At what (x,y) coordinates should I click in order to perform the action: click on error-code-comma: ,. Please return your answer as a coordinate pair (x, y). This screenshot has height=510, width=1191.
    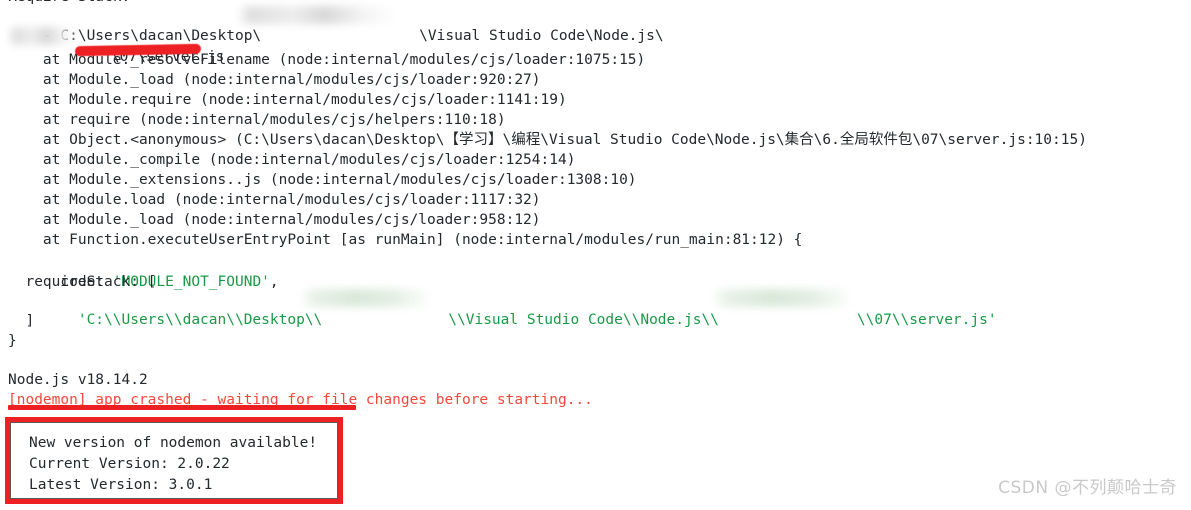
    Looking at the image, I should click on (274, 282).